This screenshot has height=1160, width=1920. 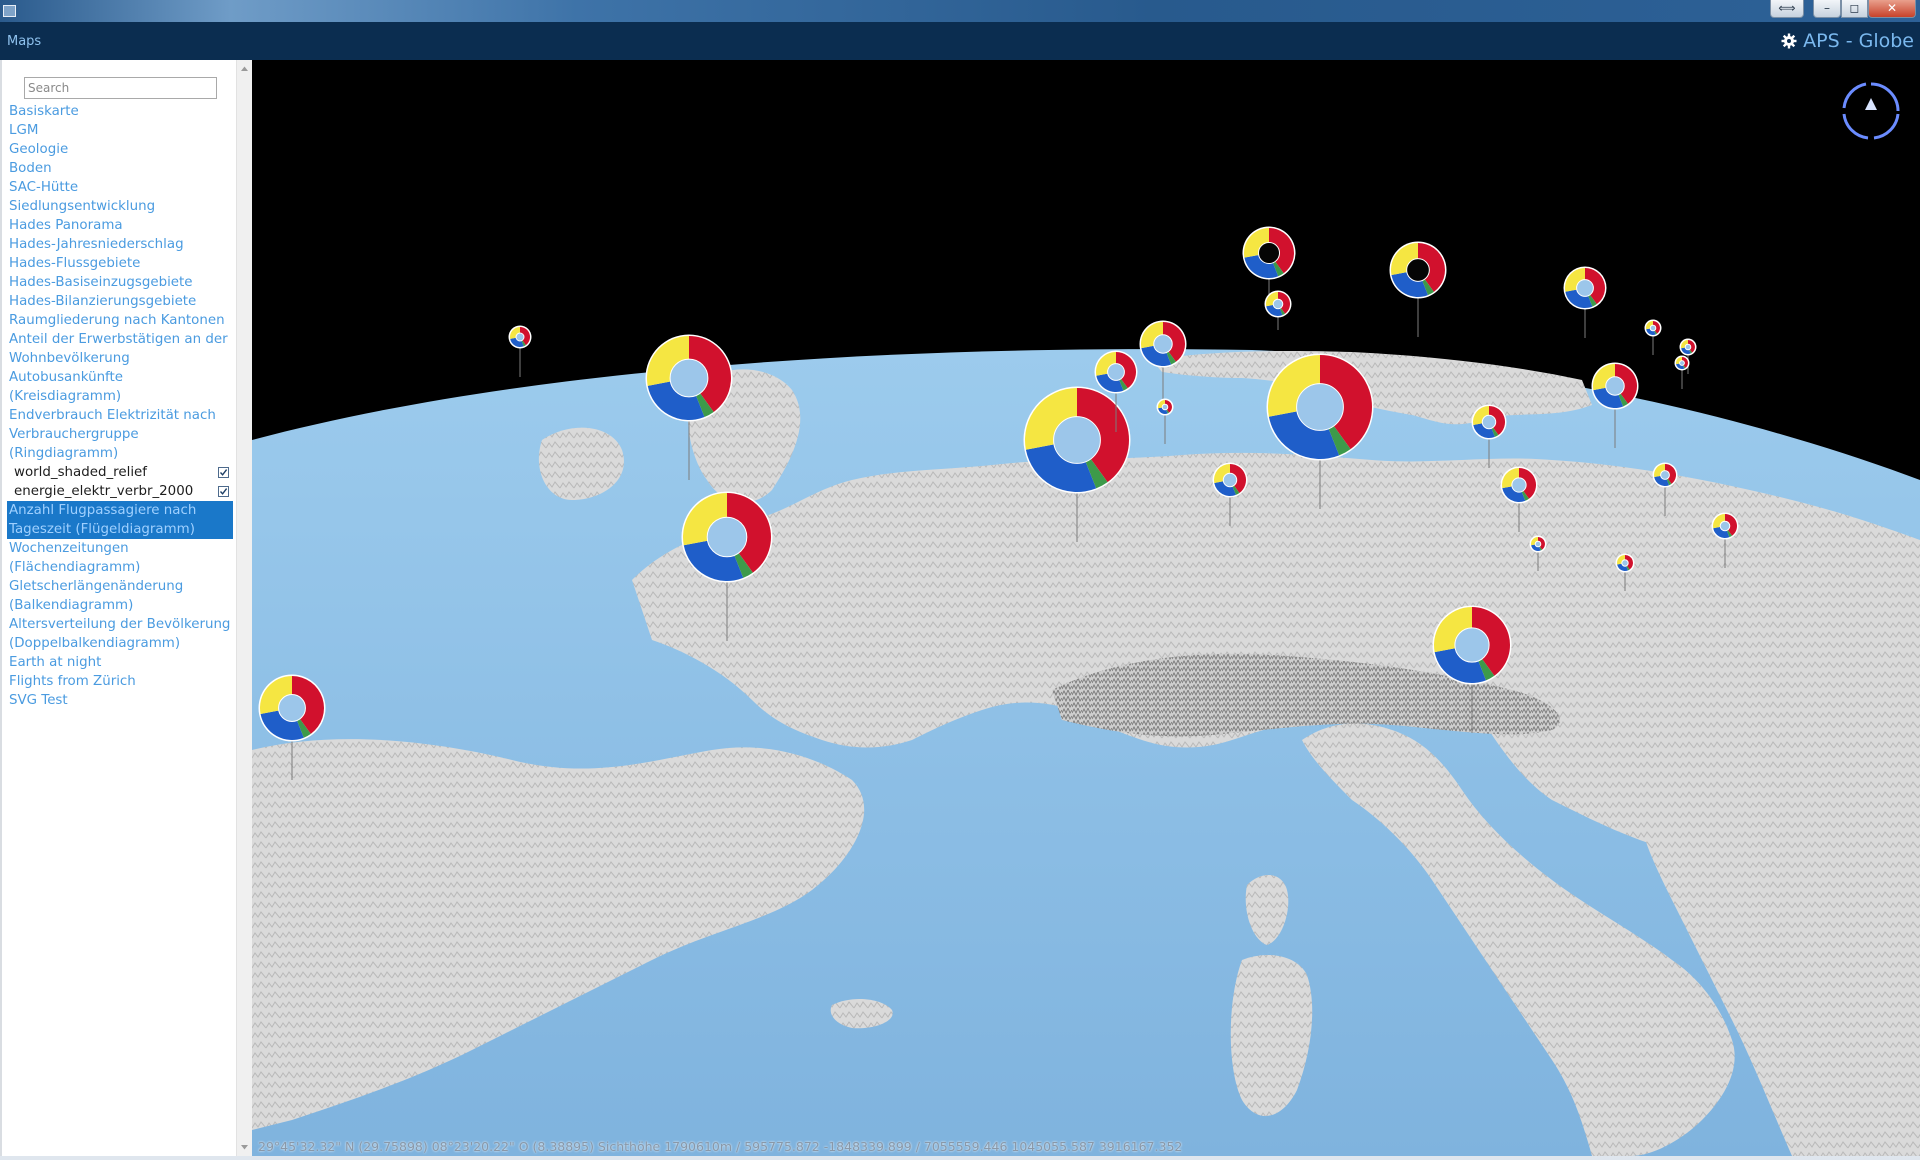 What do you see at coordinates (120, 149) in the screenshot?
I see `layer-item-geologie: Geologie` at bounding box center [120, 149].